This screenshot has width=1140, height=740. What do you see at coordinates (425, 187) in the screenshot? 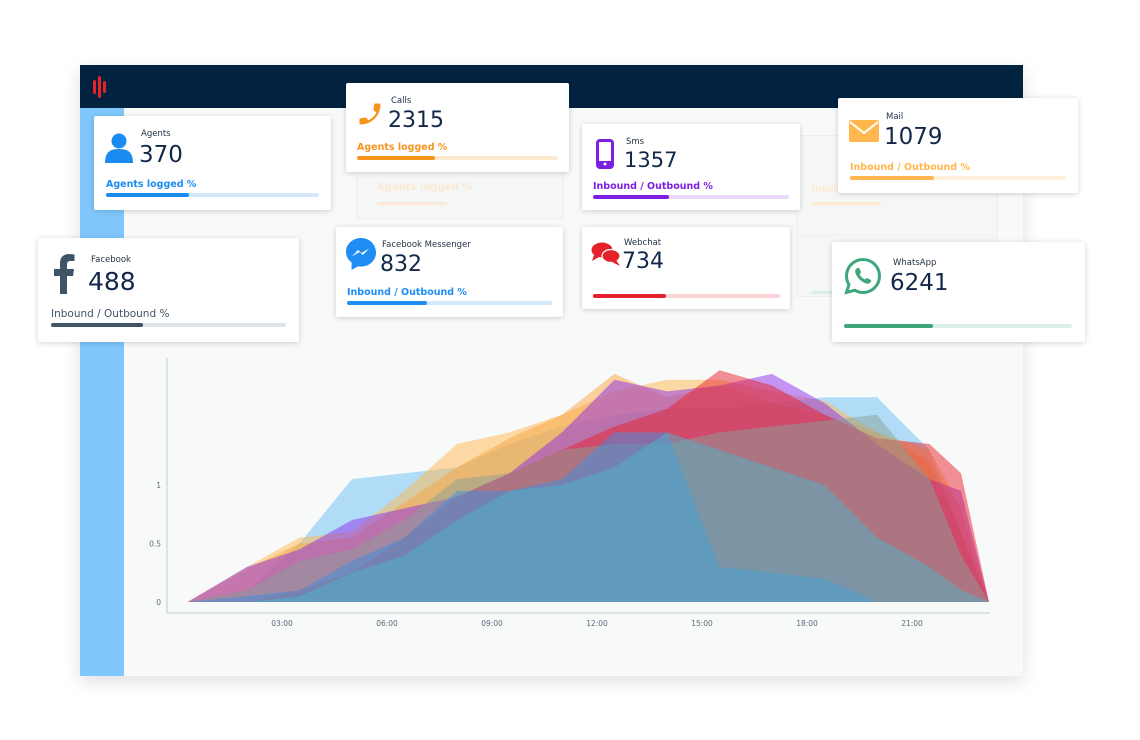
I see `ghost-card-label: Agents logged %` at bounding box center [425, 187].